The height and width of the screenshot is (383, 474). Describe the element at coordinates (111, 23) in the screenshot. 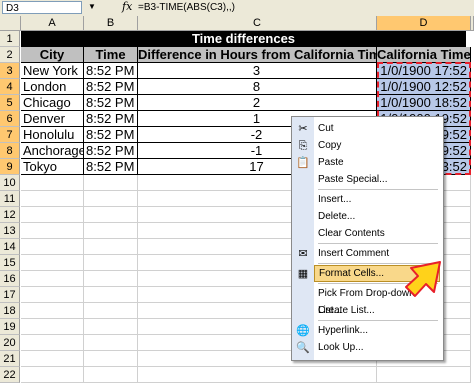

I see `column-header-b: B` at that location.